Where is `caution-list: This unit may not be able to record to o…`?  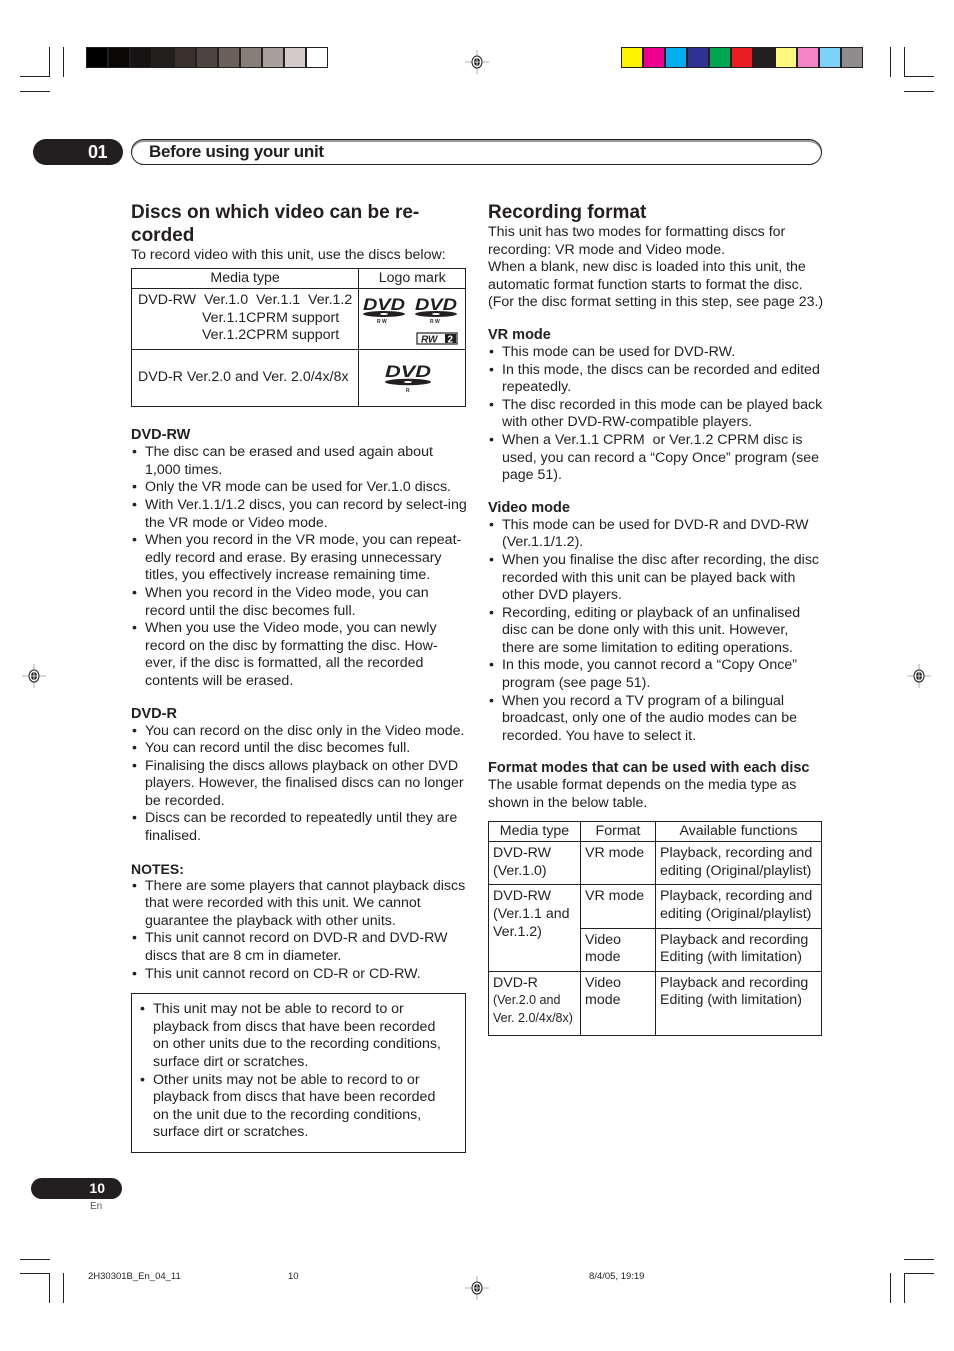
caution-list: This unit may not be able to record to o… is located at coordinates (297, 1071).